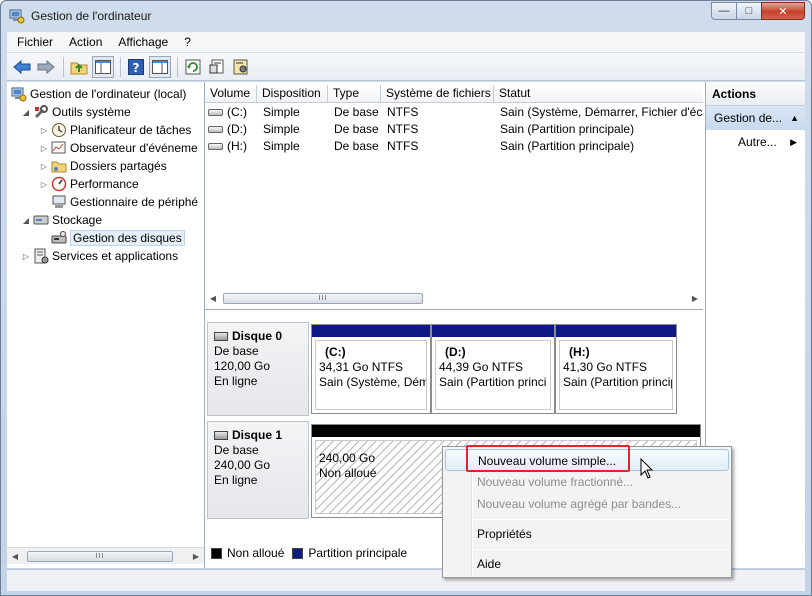 Image resolution: width=812 pixels, height=596 pixels. I want to click on close-button: ✕, so click(783, 11).